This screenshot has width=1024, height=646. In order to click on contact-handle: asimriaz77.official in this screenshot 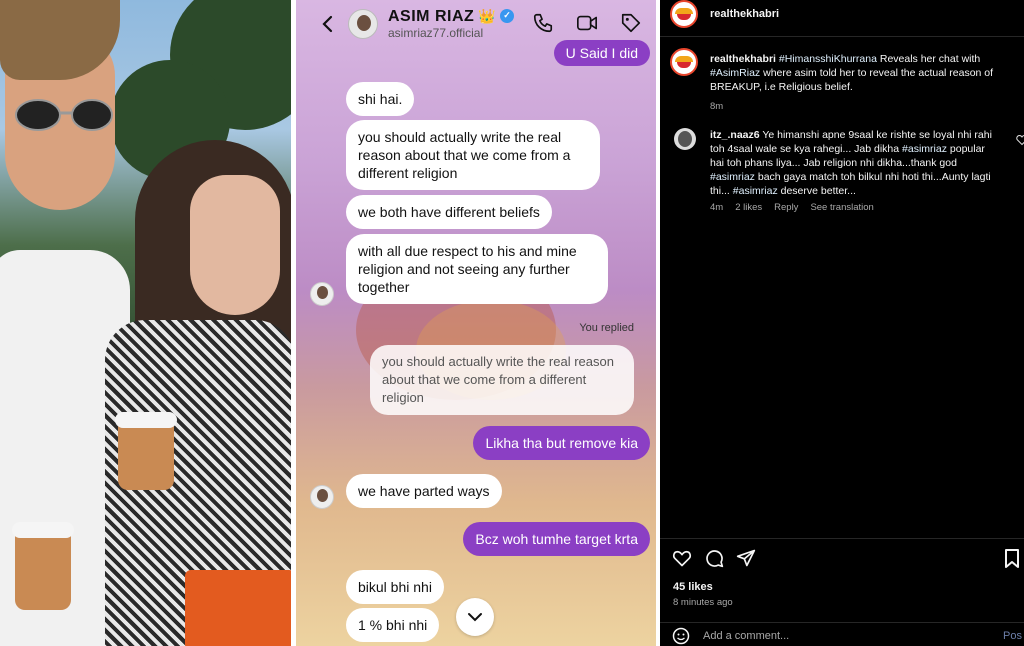, I will do `click(436, 33)`.